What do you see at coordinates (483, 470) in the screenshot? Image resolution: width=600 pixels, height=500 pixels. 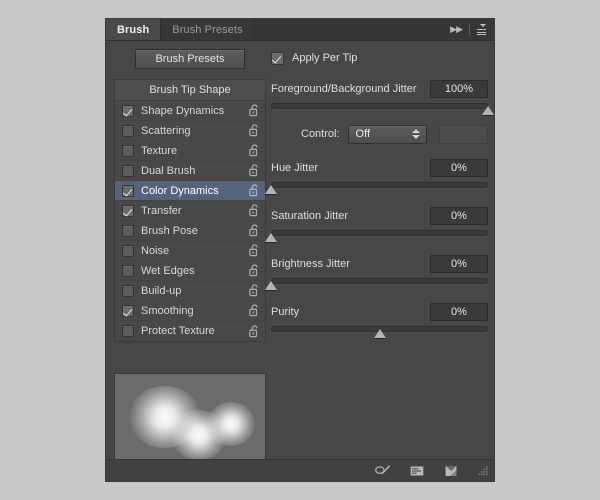 I see `resize-grip-icon` at bounding box center [483, 470].